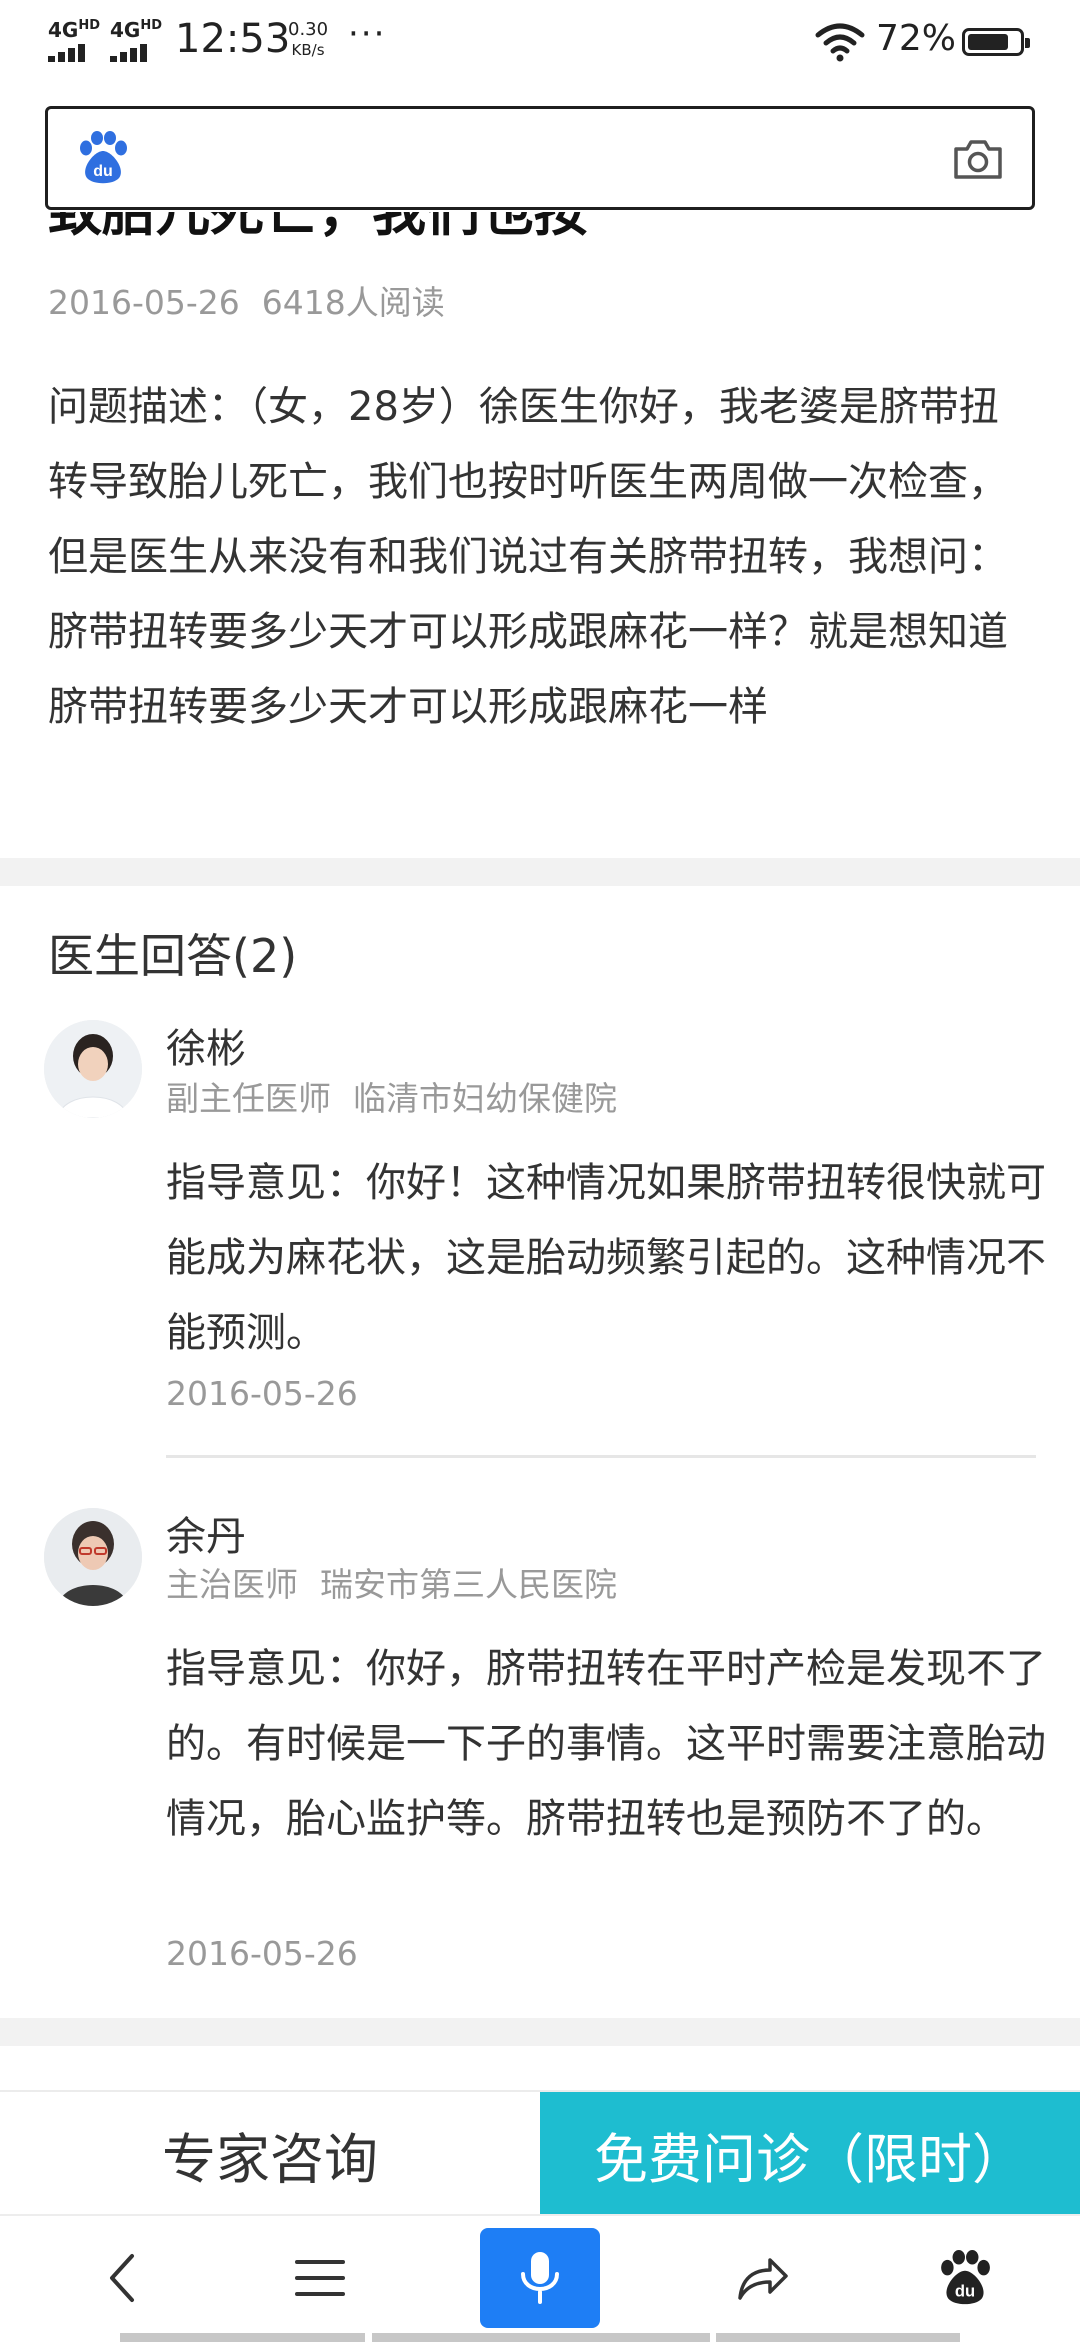  I want to click on browser-toolbar: du, so click(540, 2278).